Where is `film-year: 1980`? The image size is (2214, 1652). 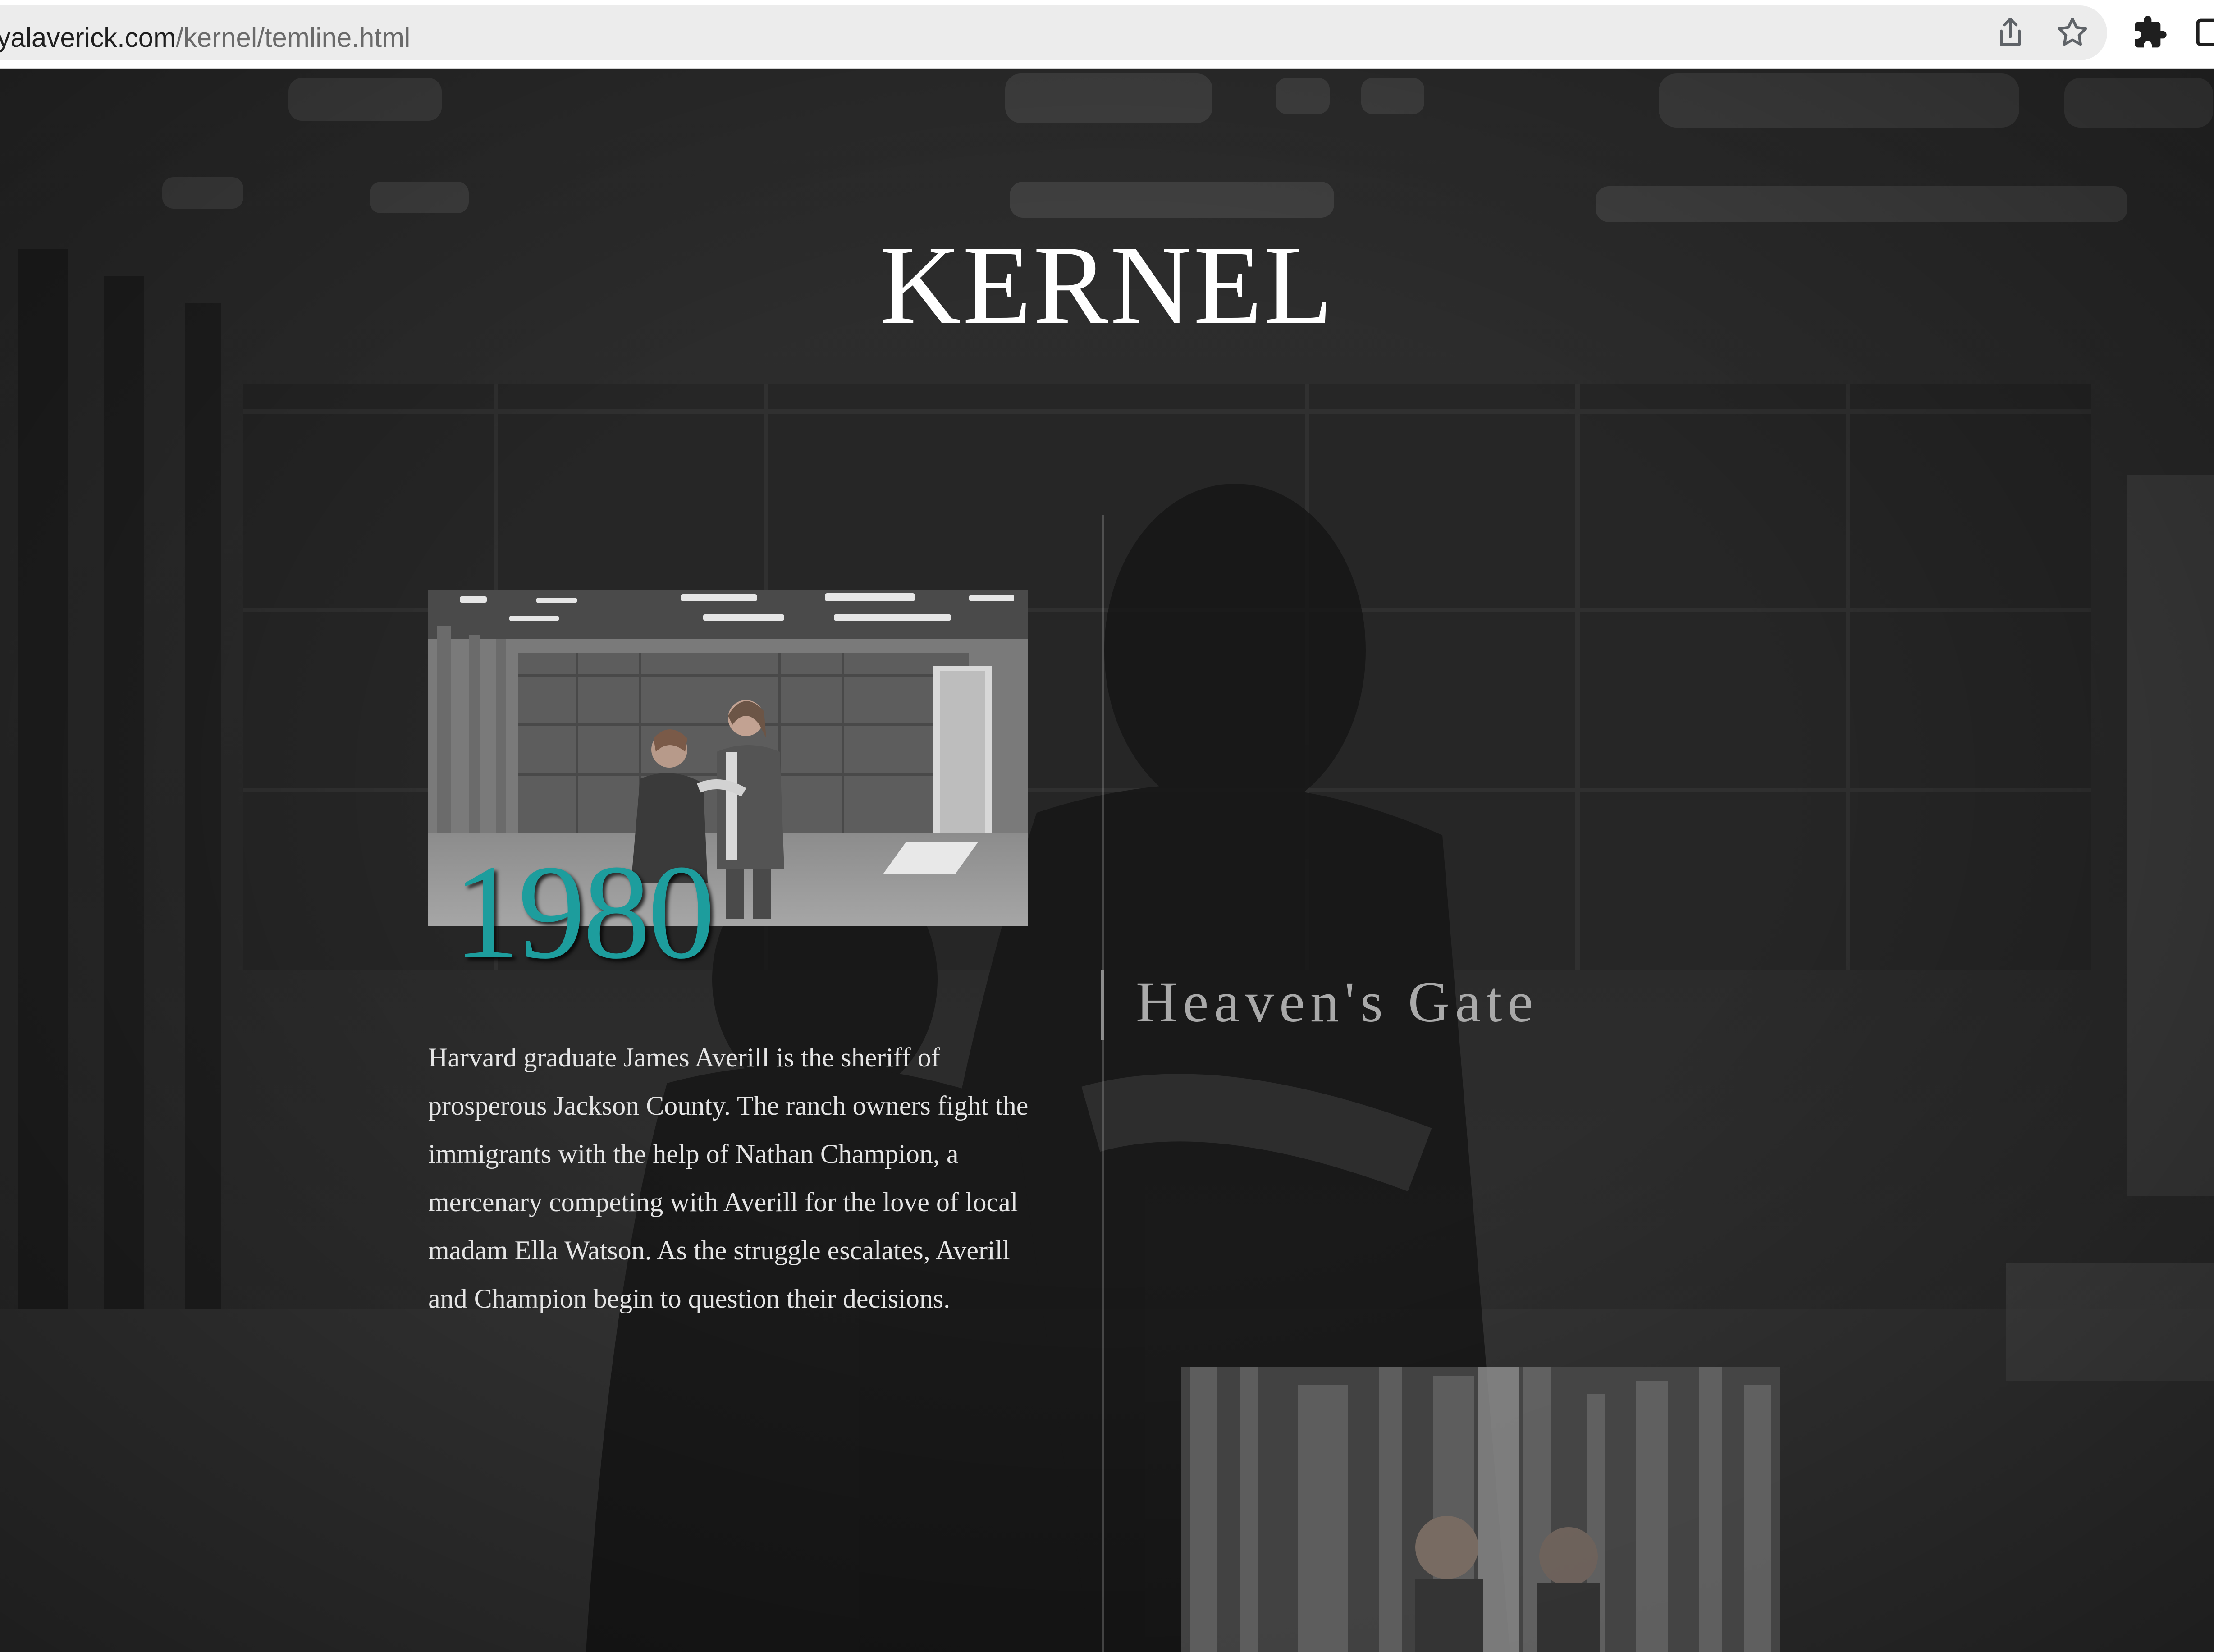 film-year: 1980 is located at coordinates (584, 912).